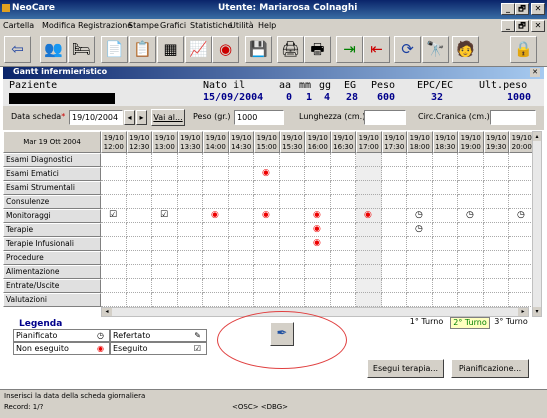 This screenshot has width=547, height=418. I want to click on chart-icon: 📈, so click(198, 49).